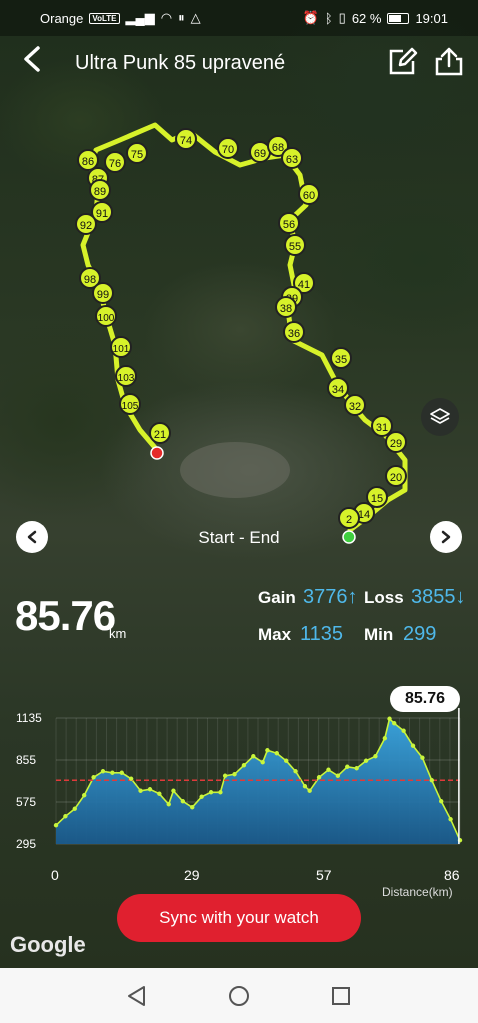  What do you see at coordinates (396, 476) in the screenshot?
I see `waypoint-pin: 20` at bounding box center [396, 476].